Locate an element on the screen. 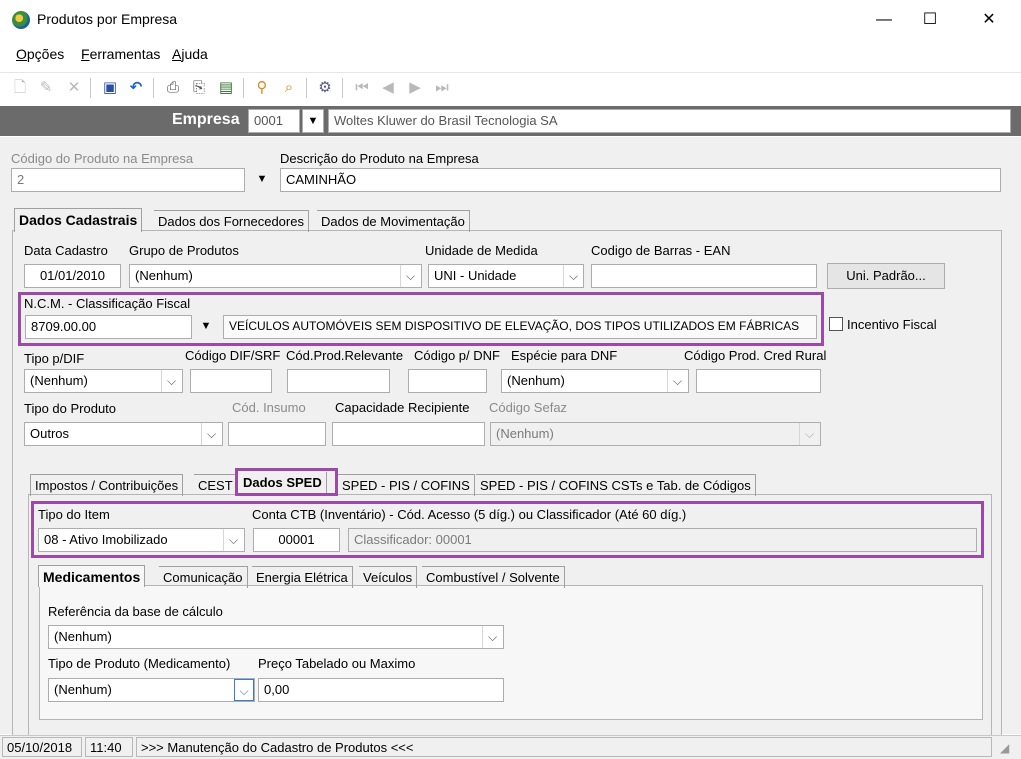 Image resolution: width=1021 pixels, height=759 pixels. edit-icon: ✎ is located at coordinates (46, 88).